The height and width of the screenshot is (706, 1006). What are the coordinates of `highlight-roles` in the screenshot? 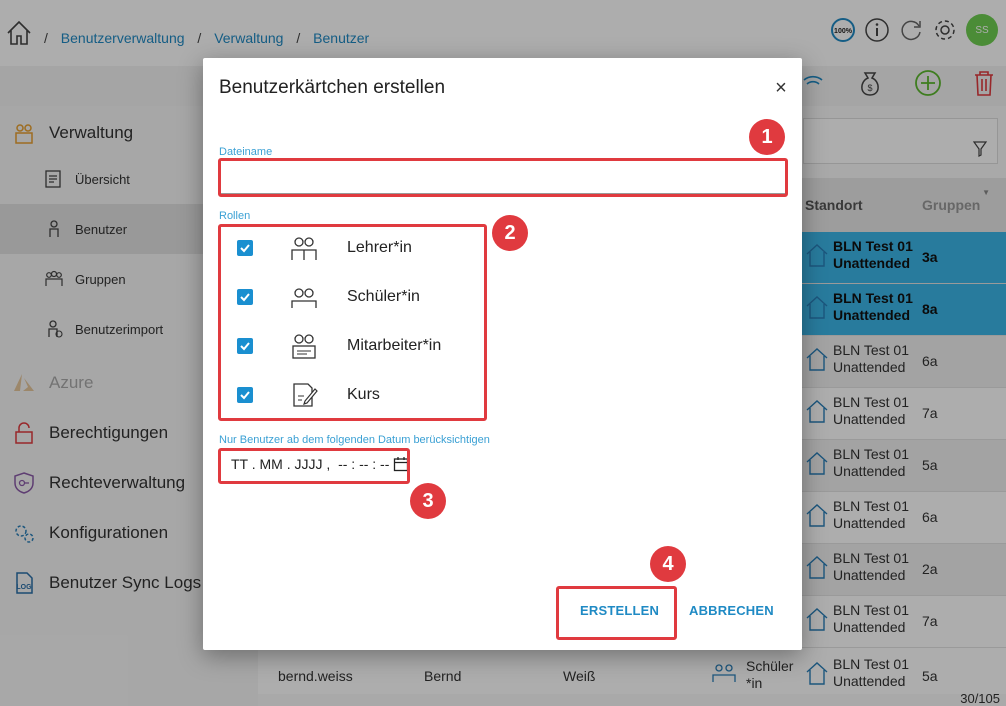 It's located at (352, 322).